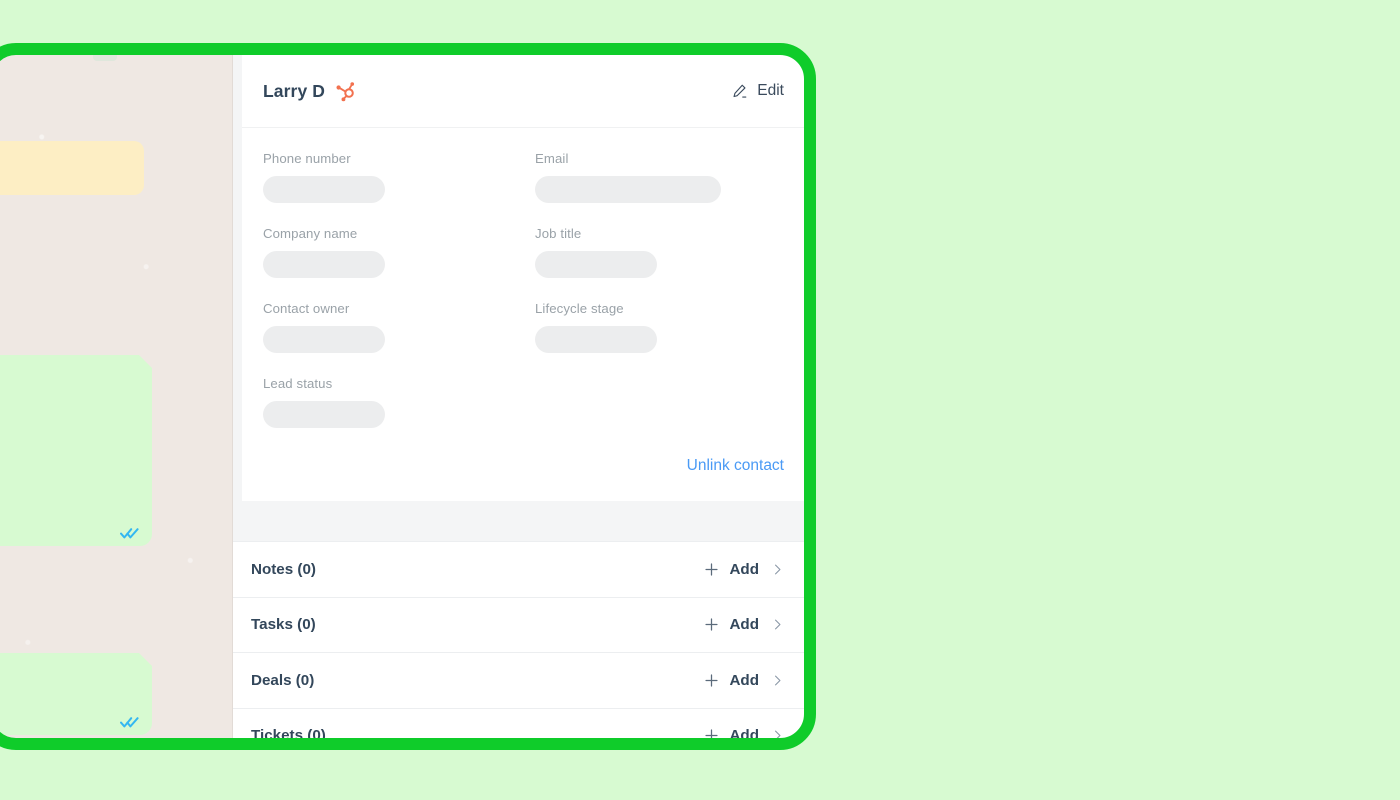 The image size is (1400, 800). Describe the element at coordinates (306, 308) in the screenshot. I see `field-label: Contact owner` at that location.